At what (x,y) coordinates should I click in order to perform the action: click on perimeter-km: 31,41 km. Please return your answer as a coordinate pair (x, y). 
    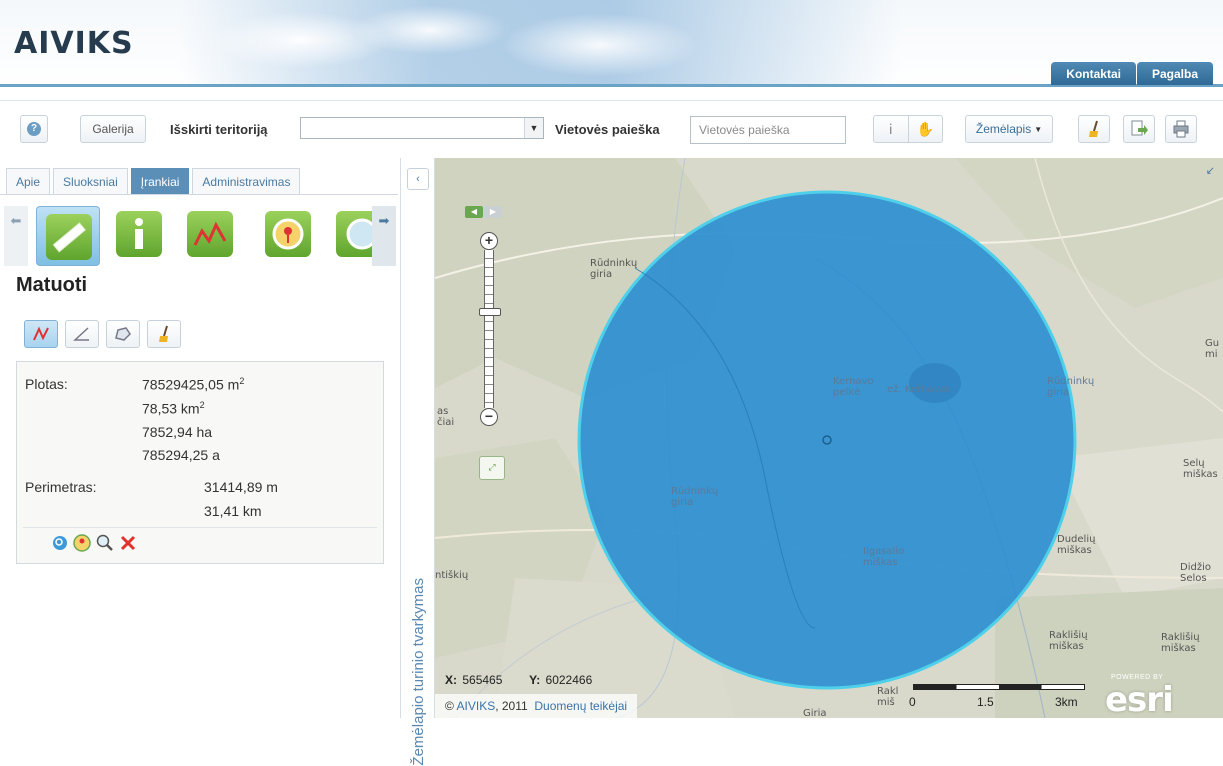
    Looking at the image, I should click on (233, 511).